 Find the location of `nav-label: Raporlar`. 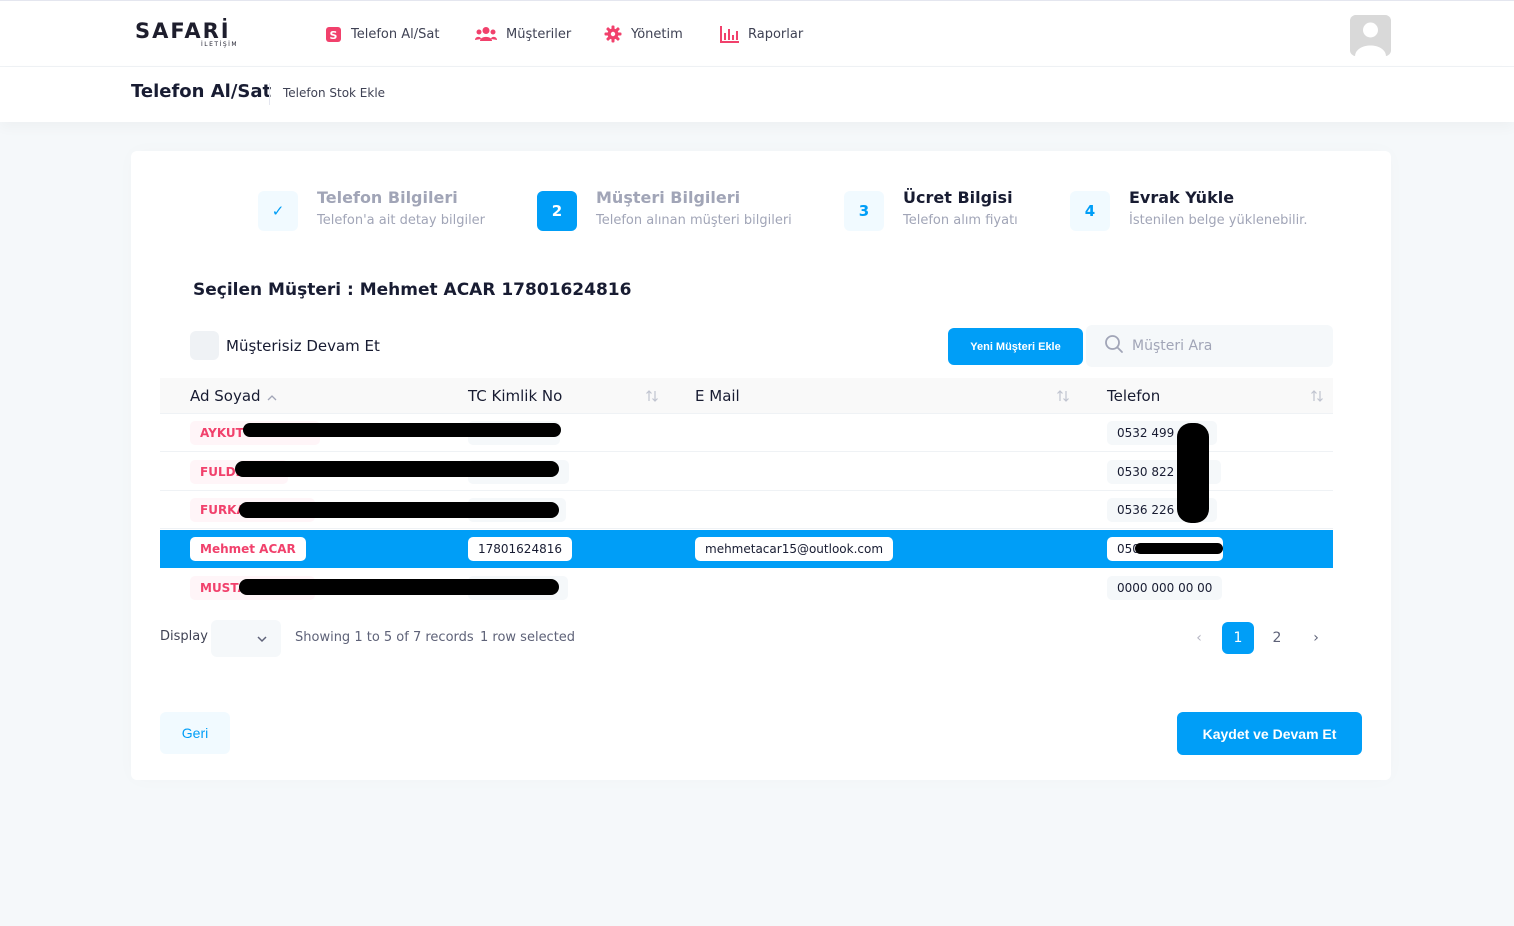

nav-label: Raporlar is located at coordinates (776, 34).